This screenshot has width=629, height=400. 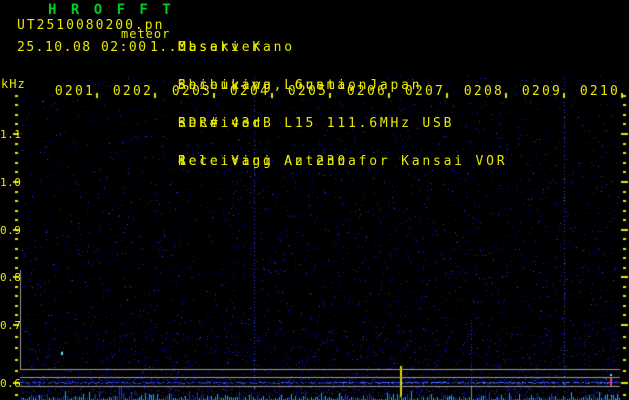 What do you see at coordinates (164, 47) in the screenshot?
I see `counter-label: 1..` at bounding box center [164, 47].